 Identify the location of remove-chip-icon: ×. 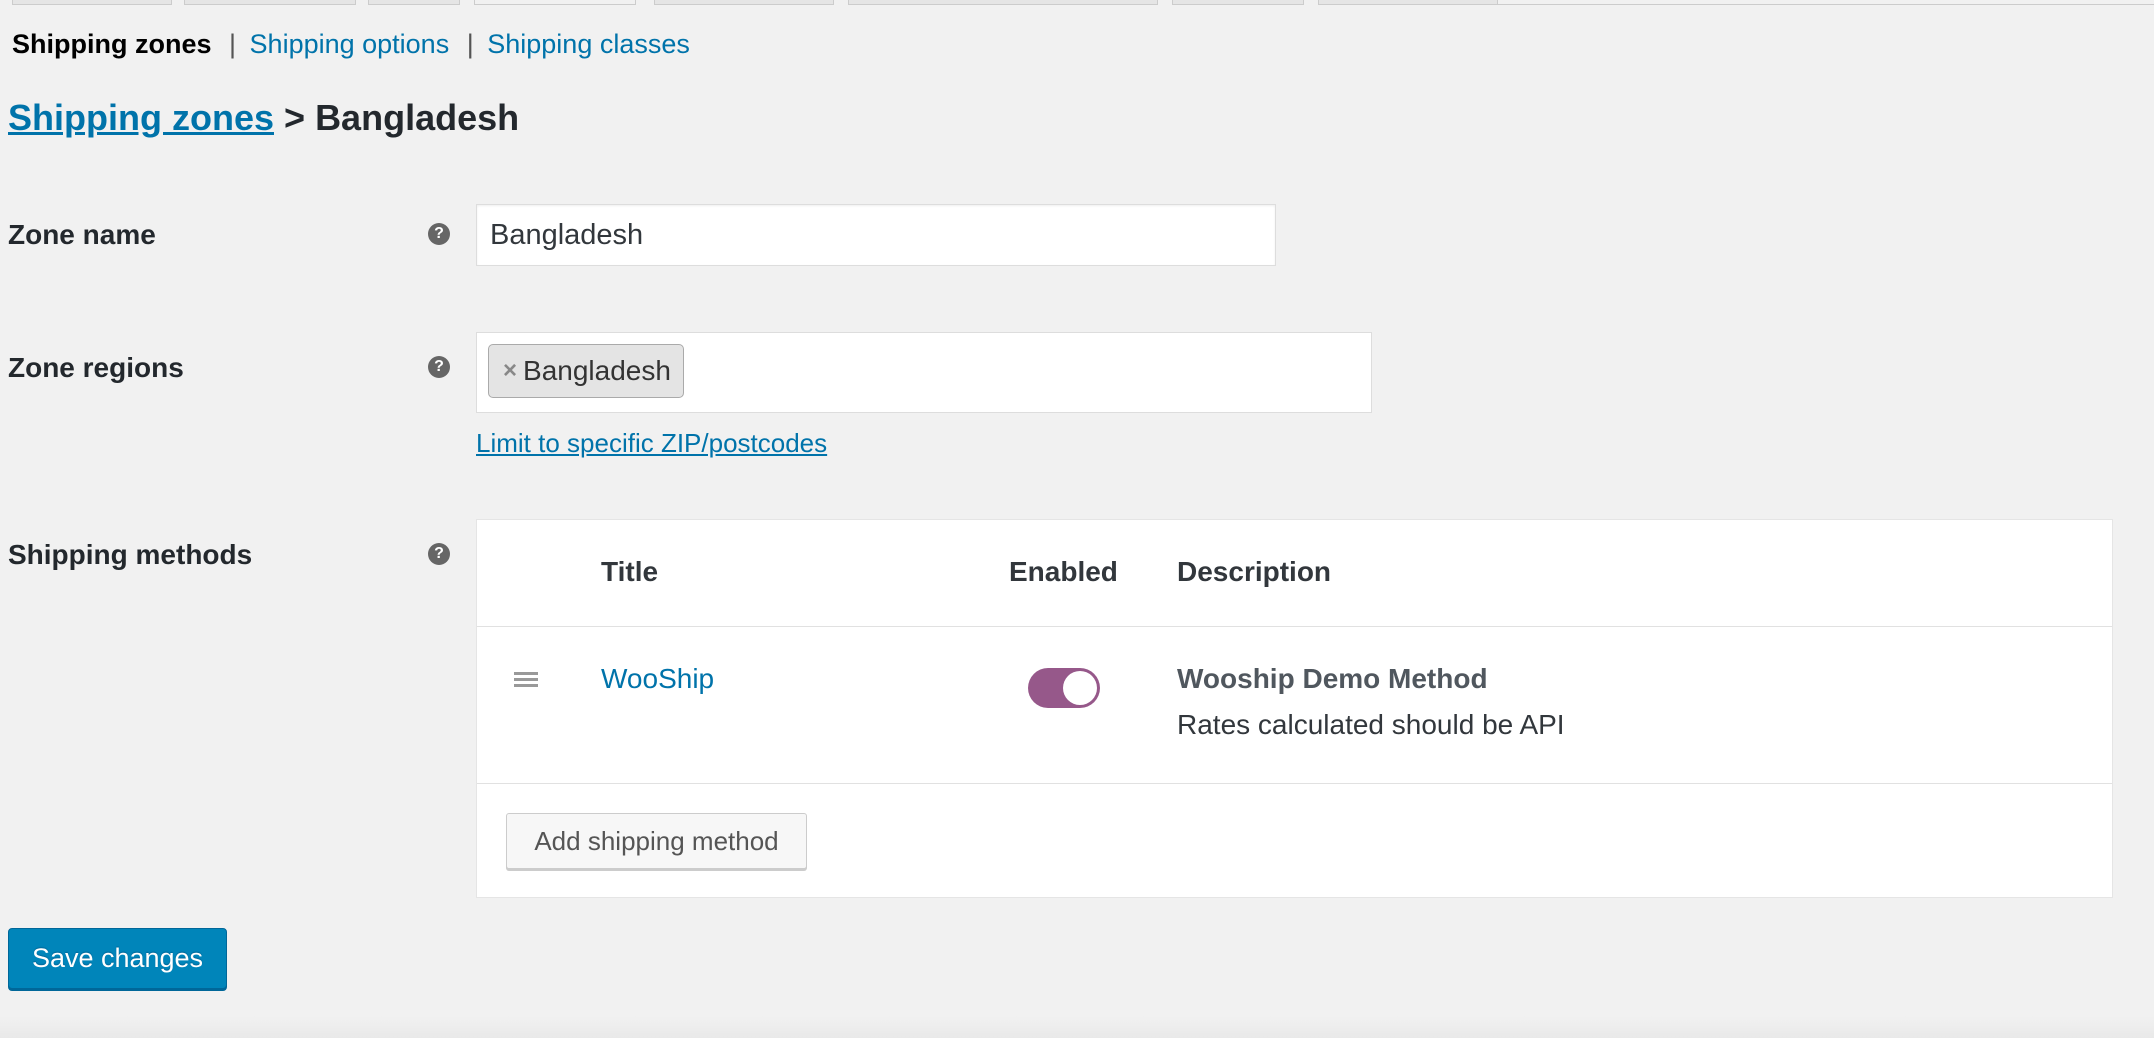
(510, 371).